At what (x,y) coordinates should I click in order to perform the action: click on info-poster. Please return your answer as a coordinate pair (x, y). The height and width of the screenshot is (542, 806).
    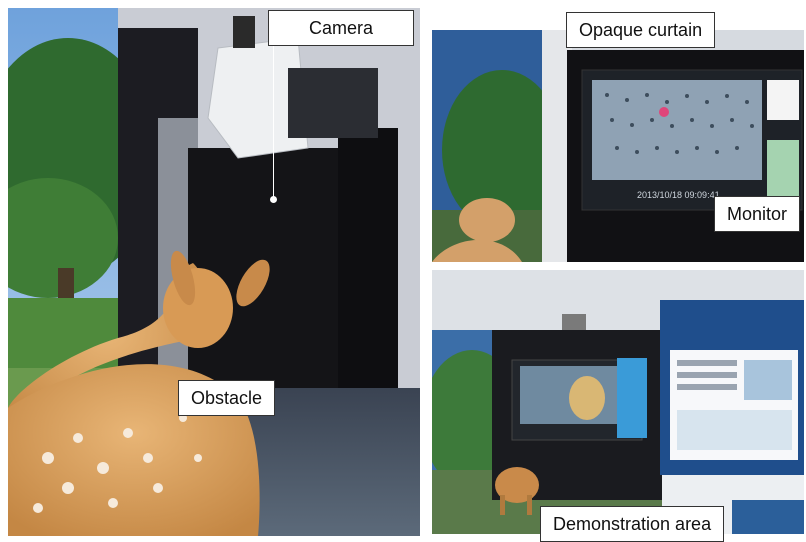
    Looking at the image, I should click on (732, 387).